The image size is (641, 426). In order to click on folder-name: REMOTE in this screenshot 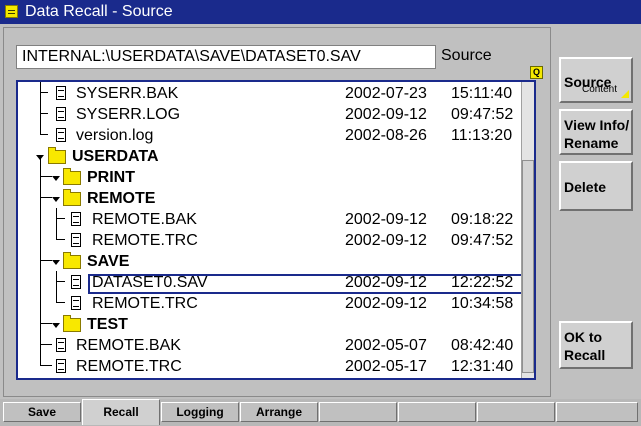, I will do `click(121, 198)`.